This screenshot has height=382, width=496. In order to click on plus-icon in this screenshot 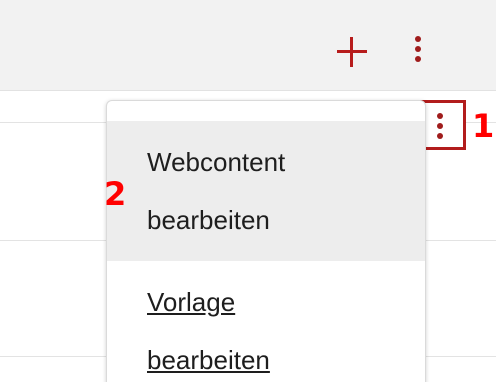, I will do `click(352, 52)`.